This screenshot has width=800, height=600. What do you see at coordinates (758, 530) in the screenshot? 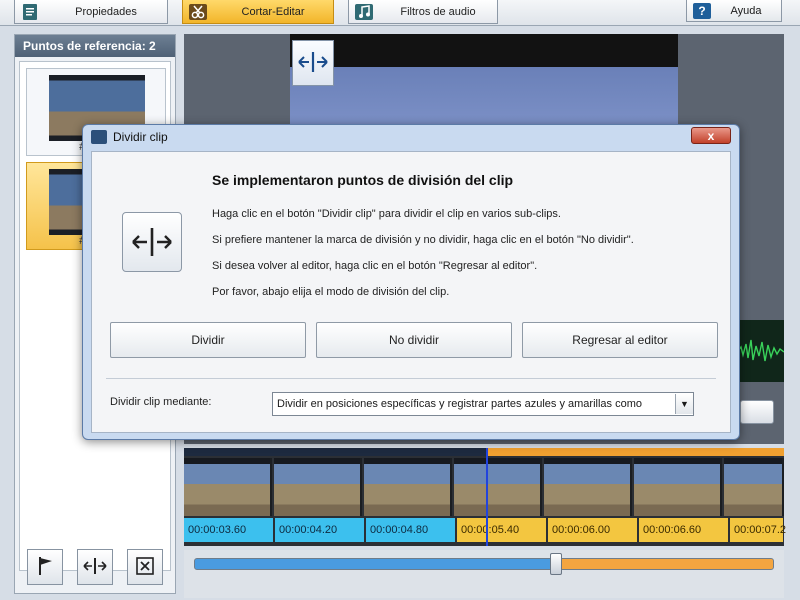
I see `timecode-label: 00:00:07.2` at bounding box center [758, 530].